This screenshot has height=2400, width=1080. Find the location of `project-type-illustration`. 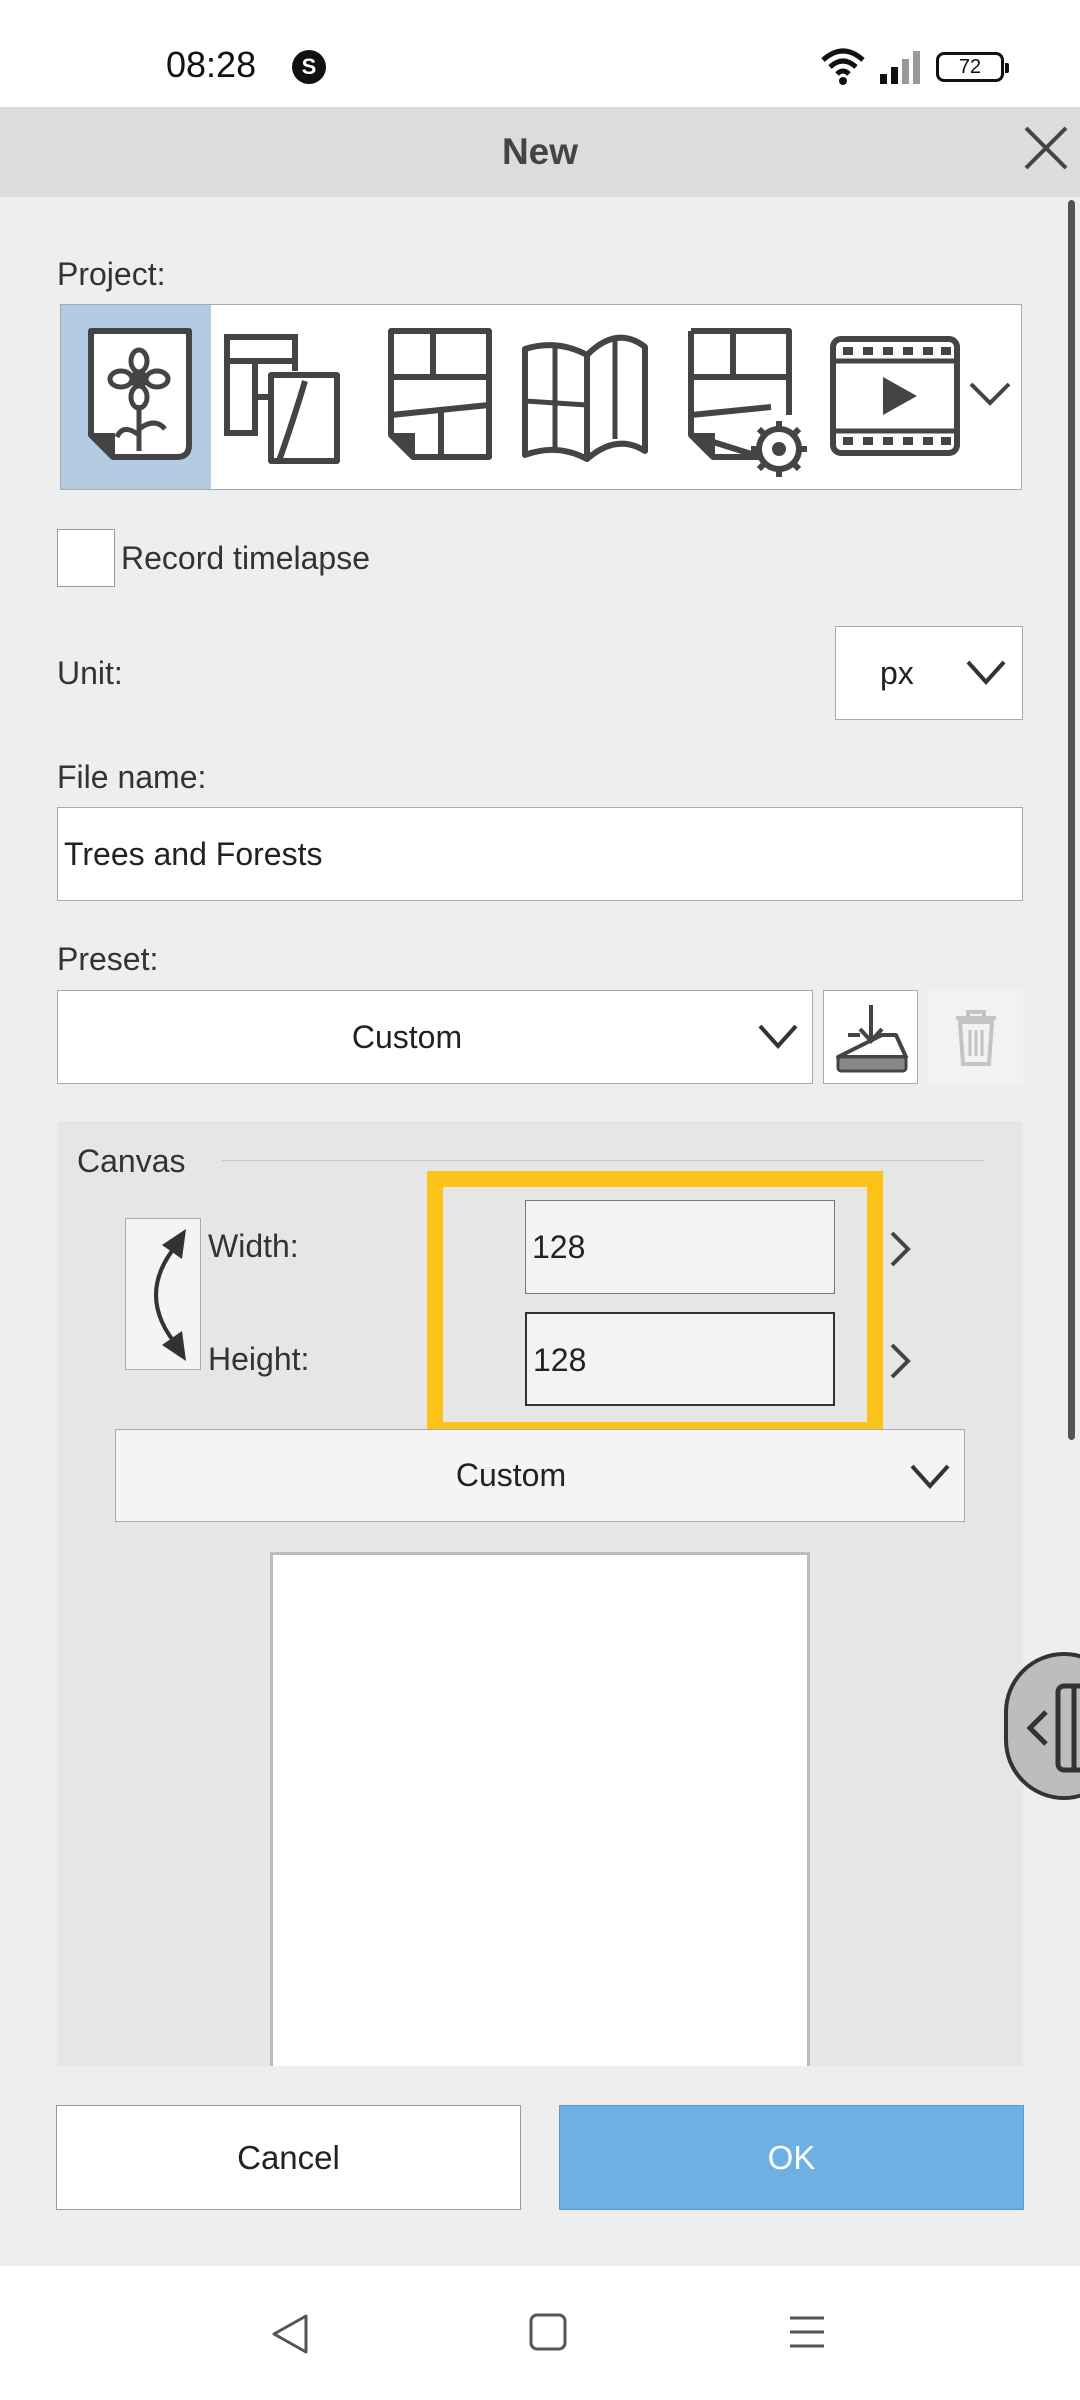

project-type-illustration is located at coordinates (136, 397).